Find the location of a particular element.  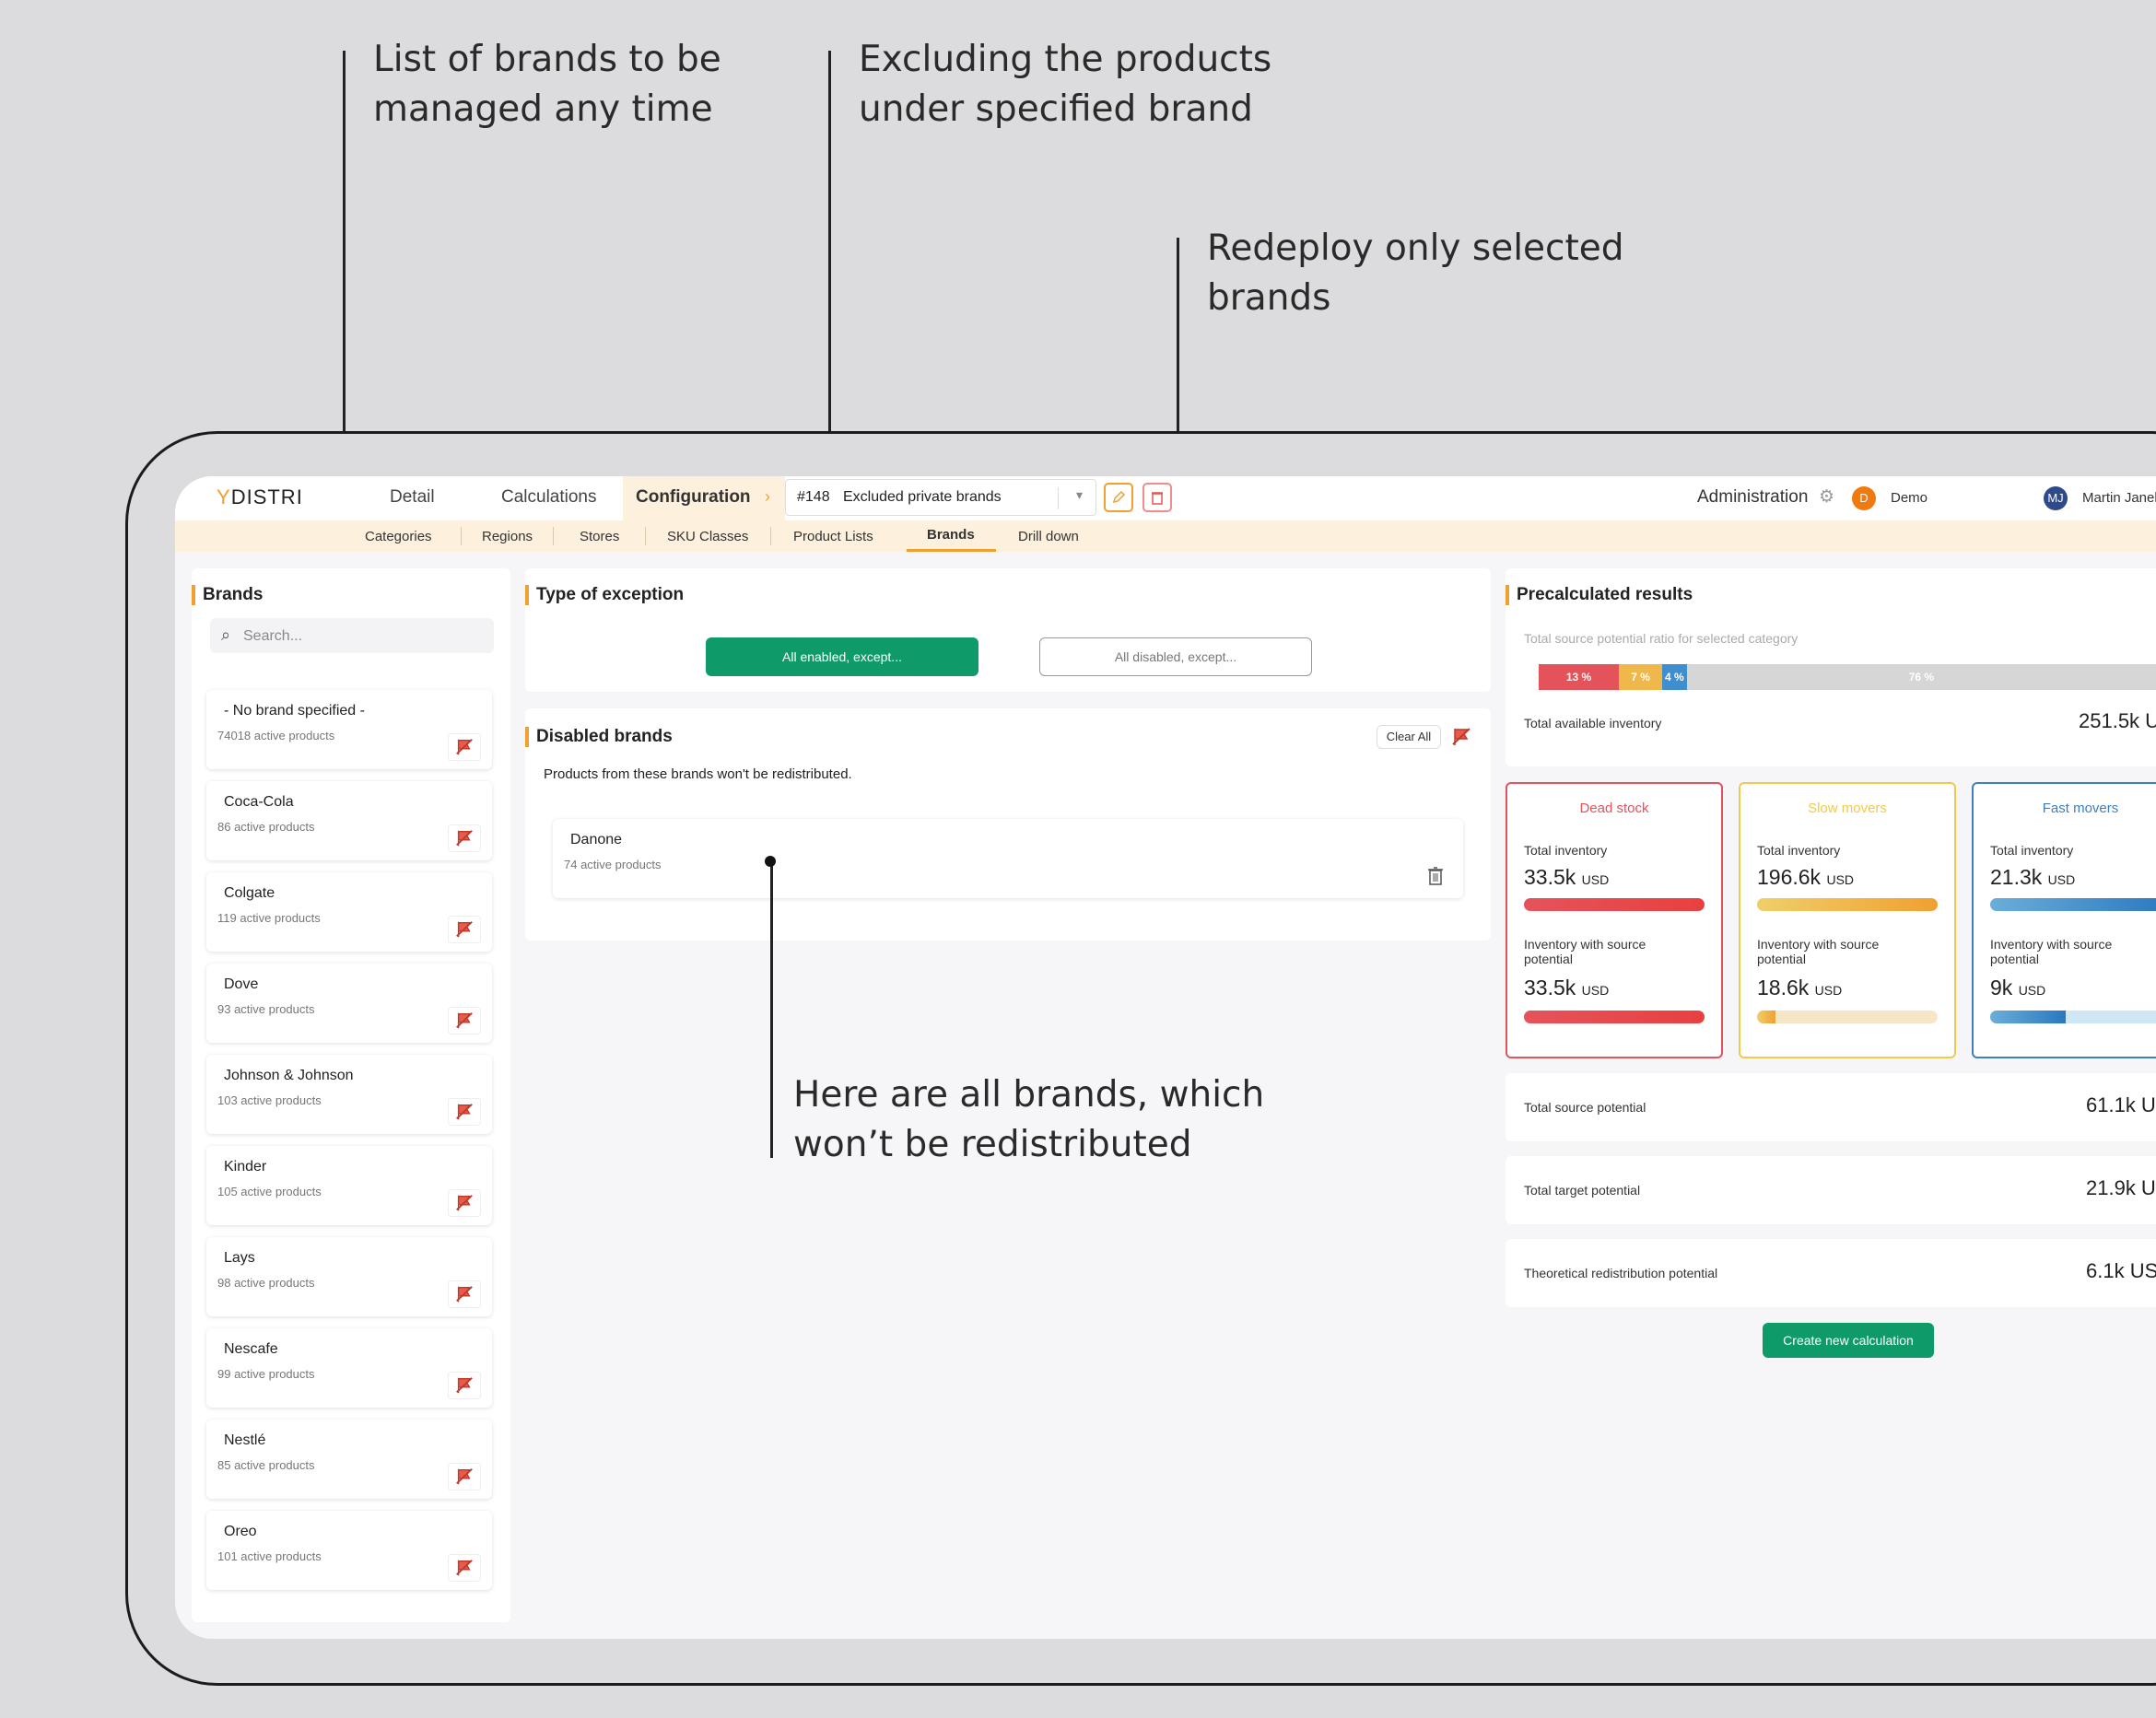

org-avatar: D is located at coordinates (1864, 498).